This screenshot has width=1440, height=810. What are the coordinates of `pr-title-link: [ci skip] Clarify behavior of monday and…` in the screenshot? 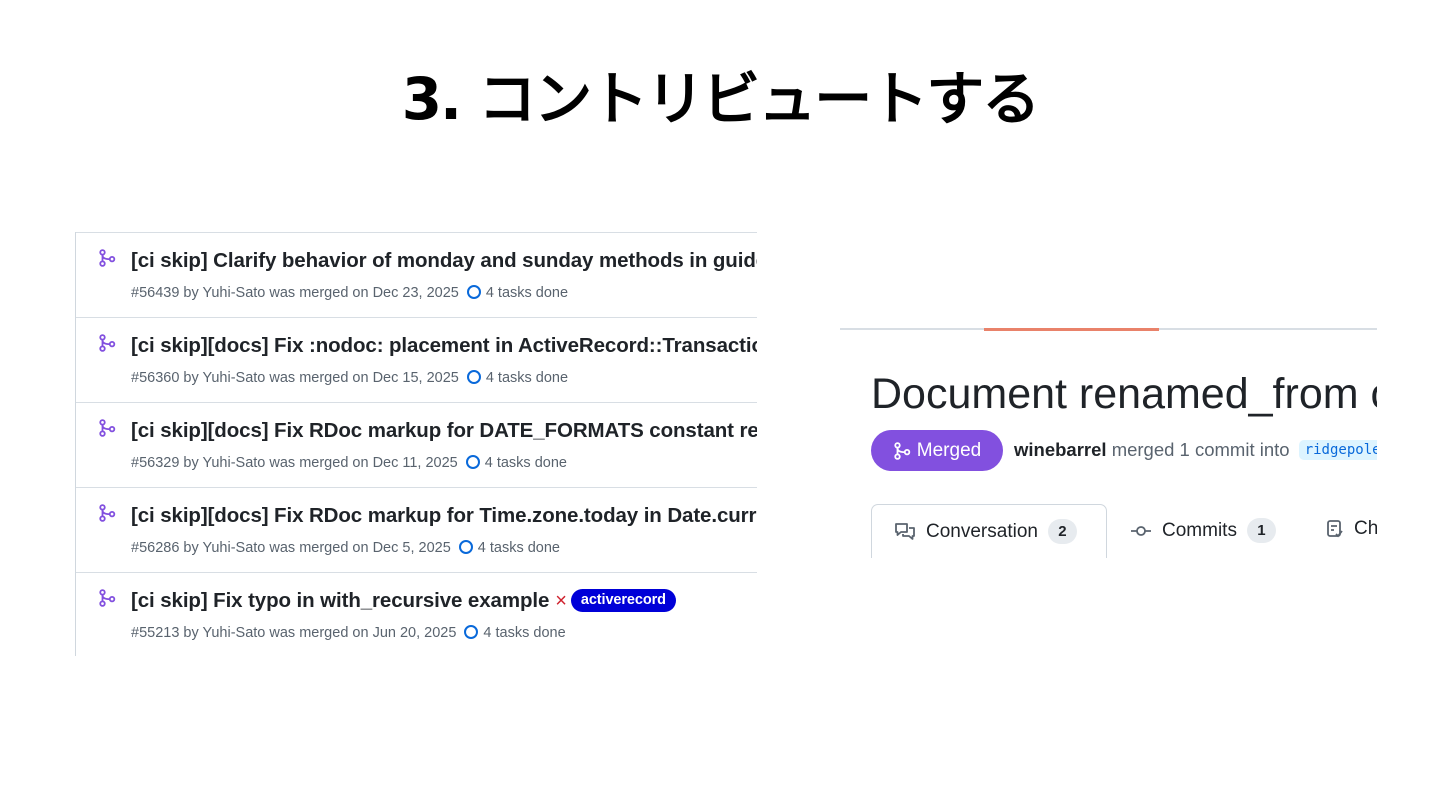 It's located at (444, 261).